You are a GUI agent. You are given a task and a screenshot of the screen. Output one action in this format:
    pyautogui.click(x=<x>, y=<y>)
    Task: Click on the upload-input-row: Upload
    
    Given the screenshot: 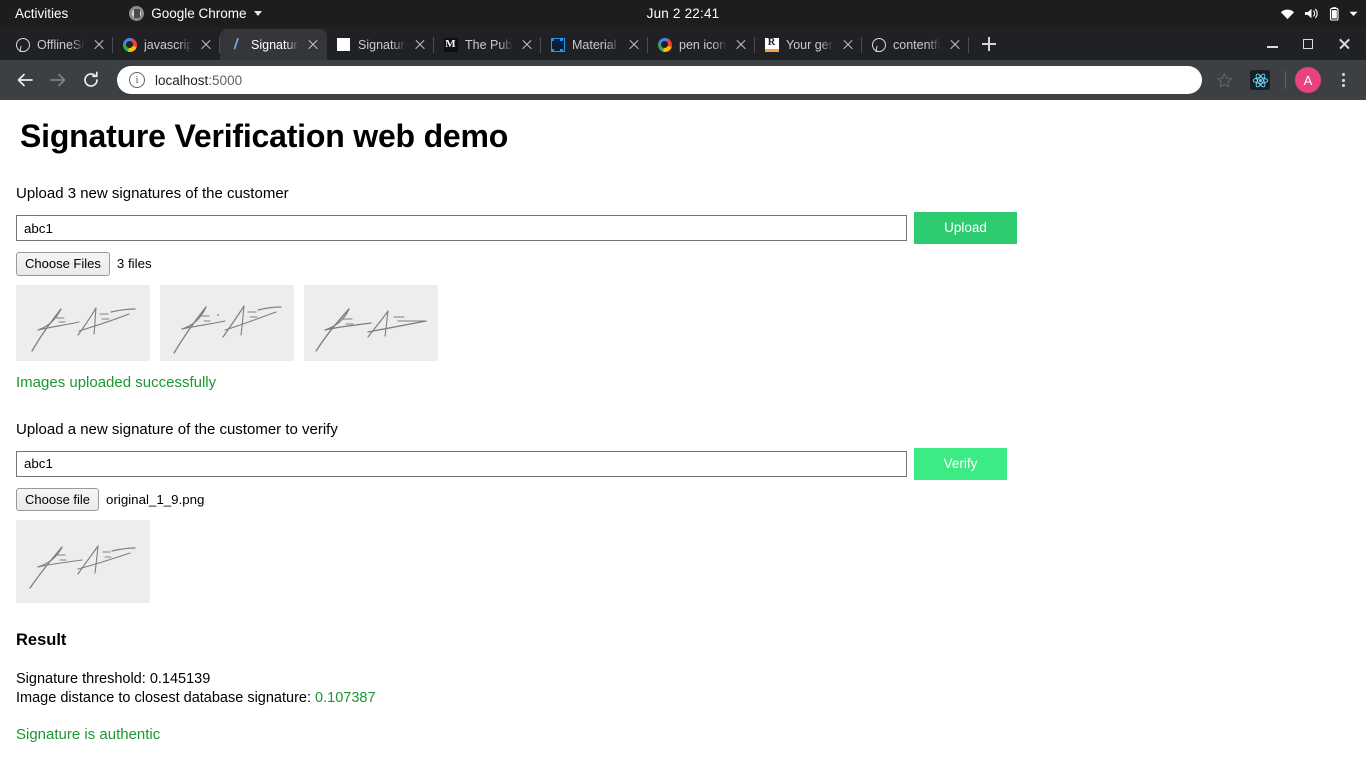 What is the action you would take?
    pyautogui.click(x=683, y=228)
    